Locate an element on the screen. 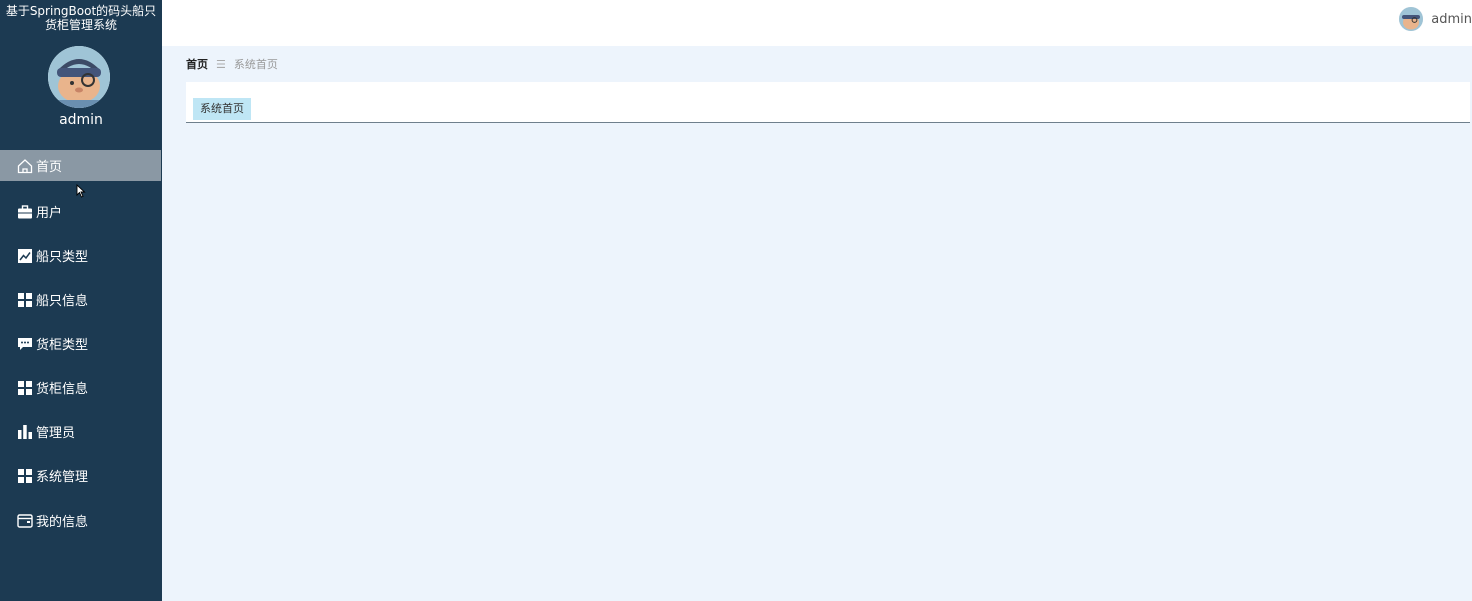 This screenshot has height=601, width=1472. sidebar-item-container-info: 货柜信息 is located at coordinates (80, 387).